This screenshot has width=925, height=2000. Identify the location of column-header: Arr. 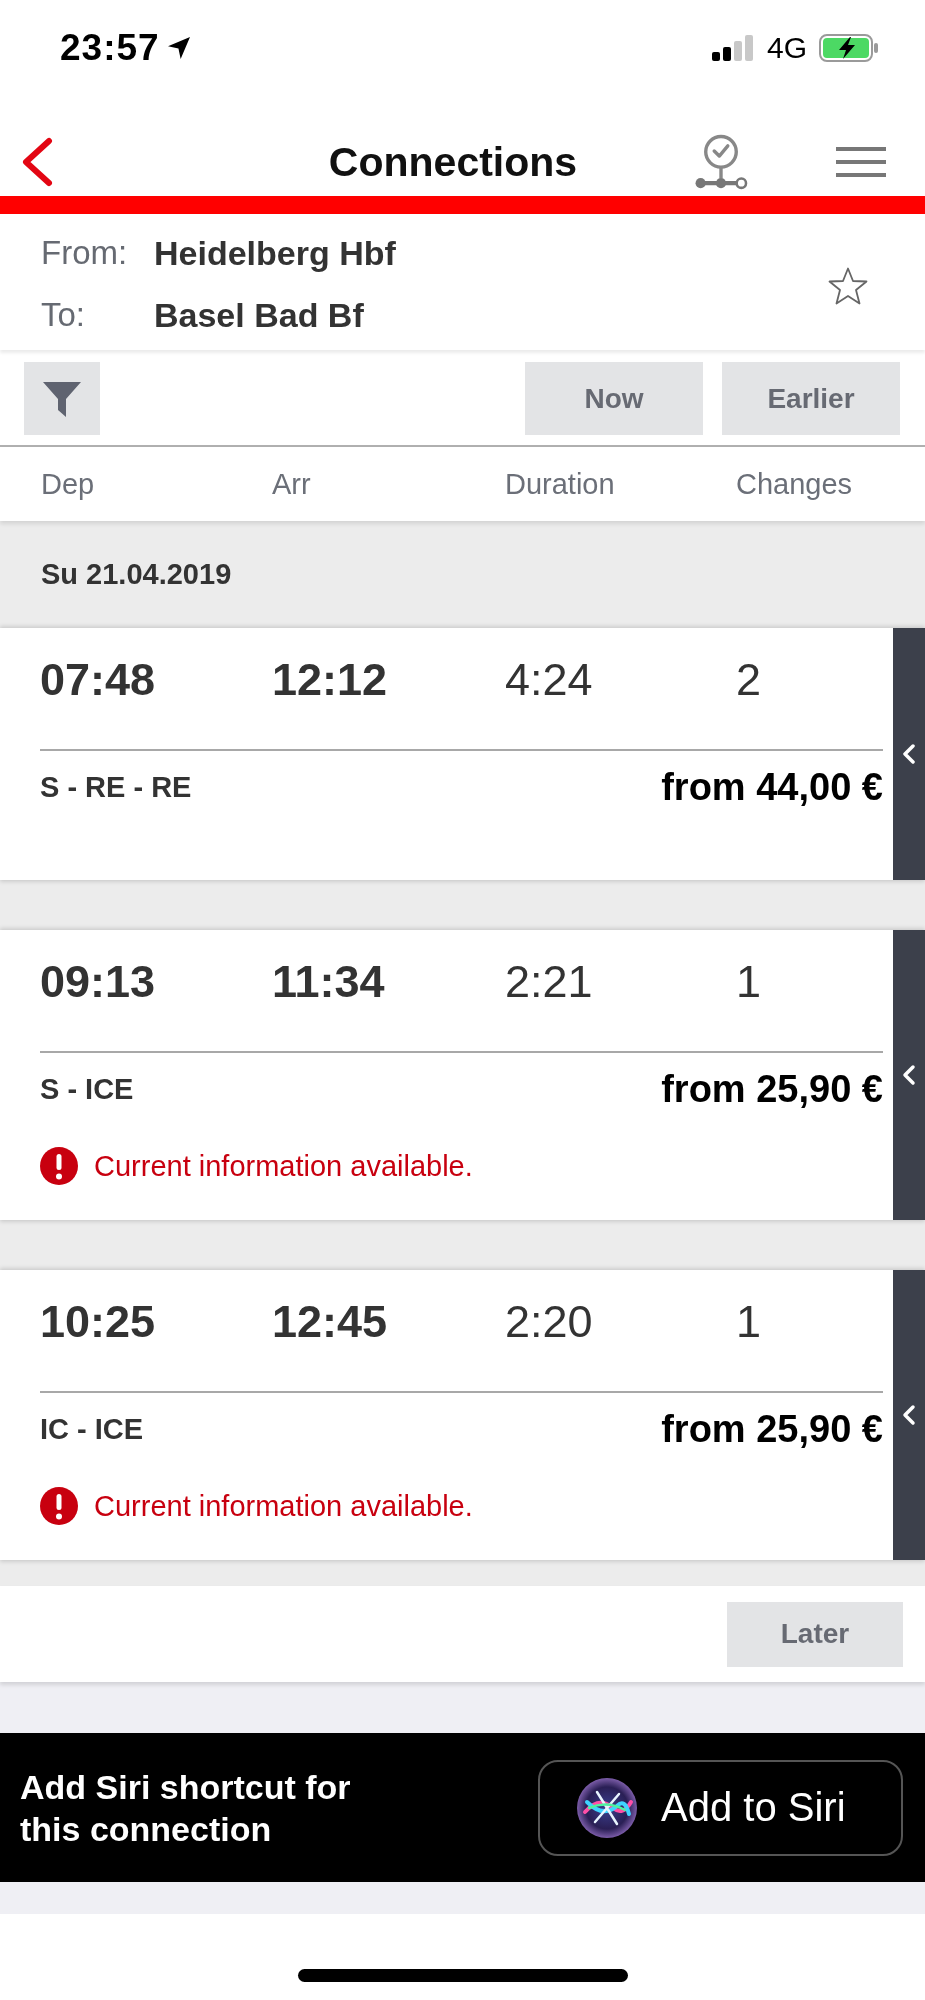
(292, 484).